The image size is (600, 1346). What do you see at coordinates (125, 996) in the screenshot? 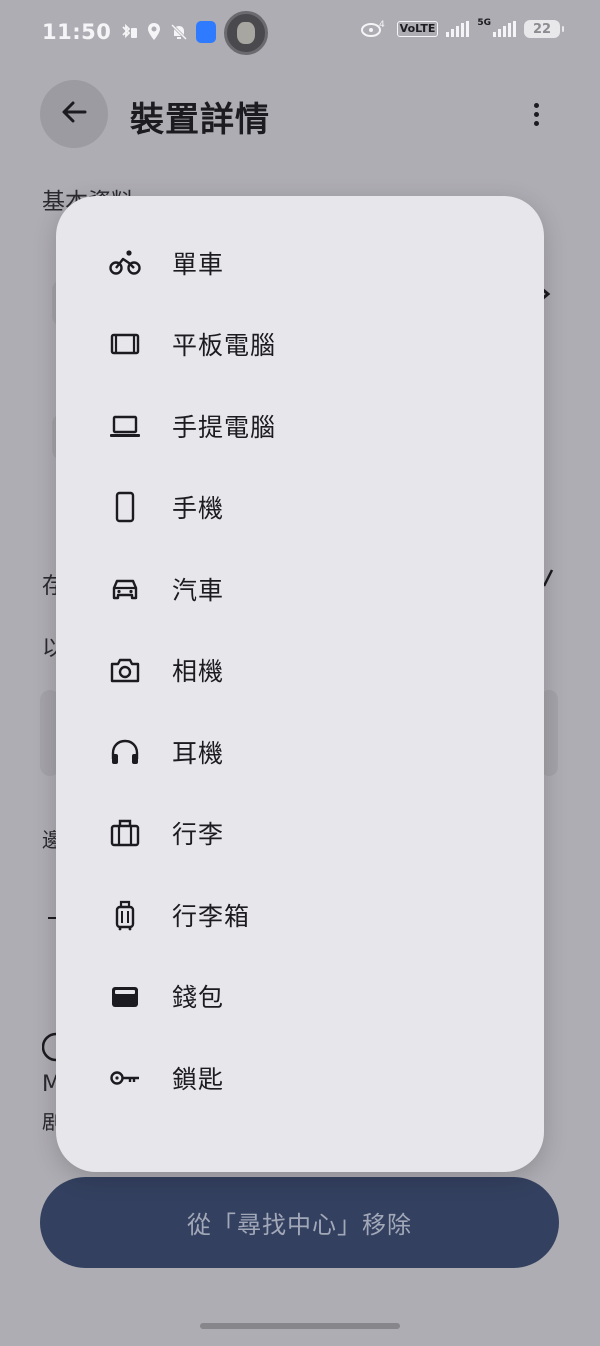
I see `wallet-icon` at bounding box center [125, 996].